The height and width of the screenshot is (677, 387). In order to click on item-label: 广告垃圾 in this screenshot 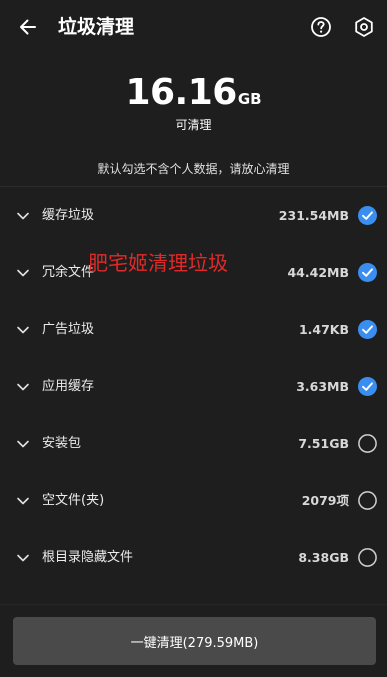, I will do `click(68, 329)`.